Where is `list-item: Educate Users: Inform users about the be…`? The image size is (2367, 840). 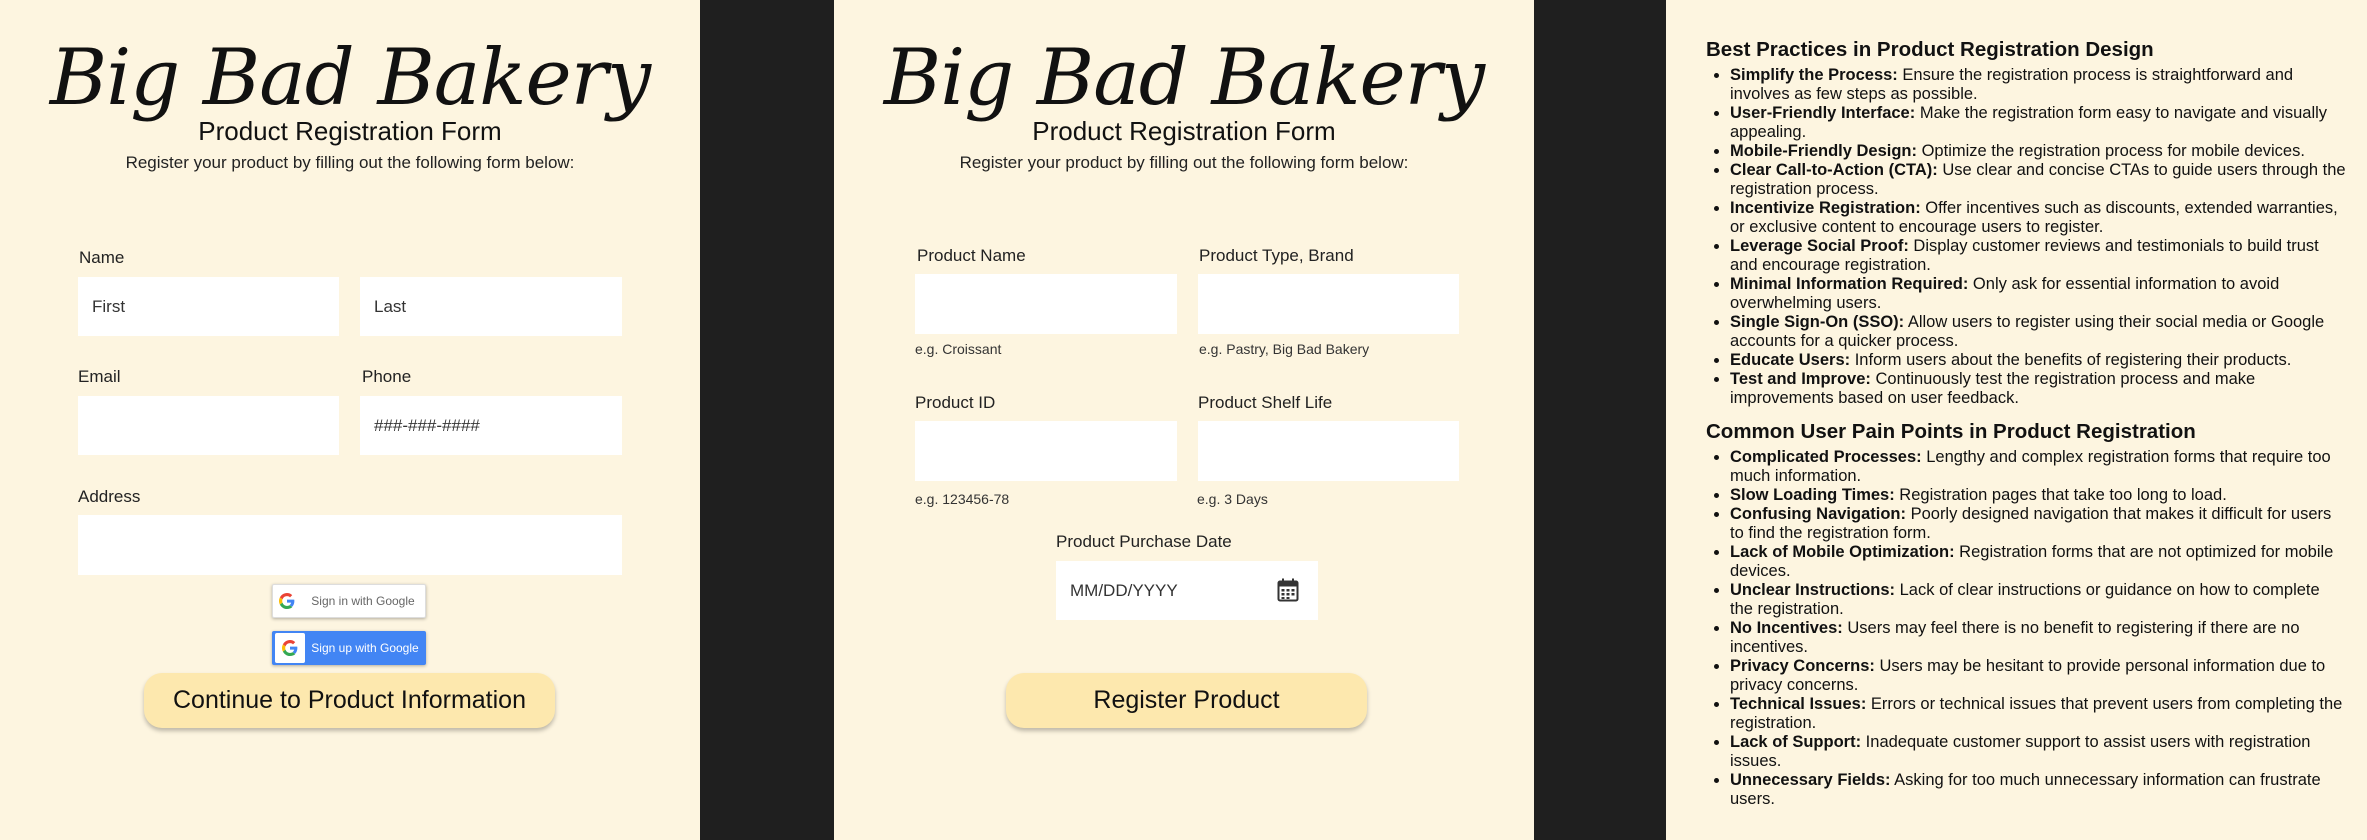
list-item: Educate Users: Inform users about the be… is located at coordinates (2038, 360).